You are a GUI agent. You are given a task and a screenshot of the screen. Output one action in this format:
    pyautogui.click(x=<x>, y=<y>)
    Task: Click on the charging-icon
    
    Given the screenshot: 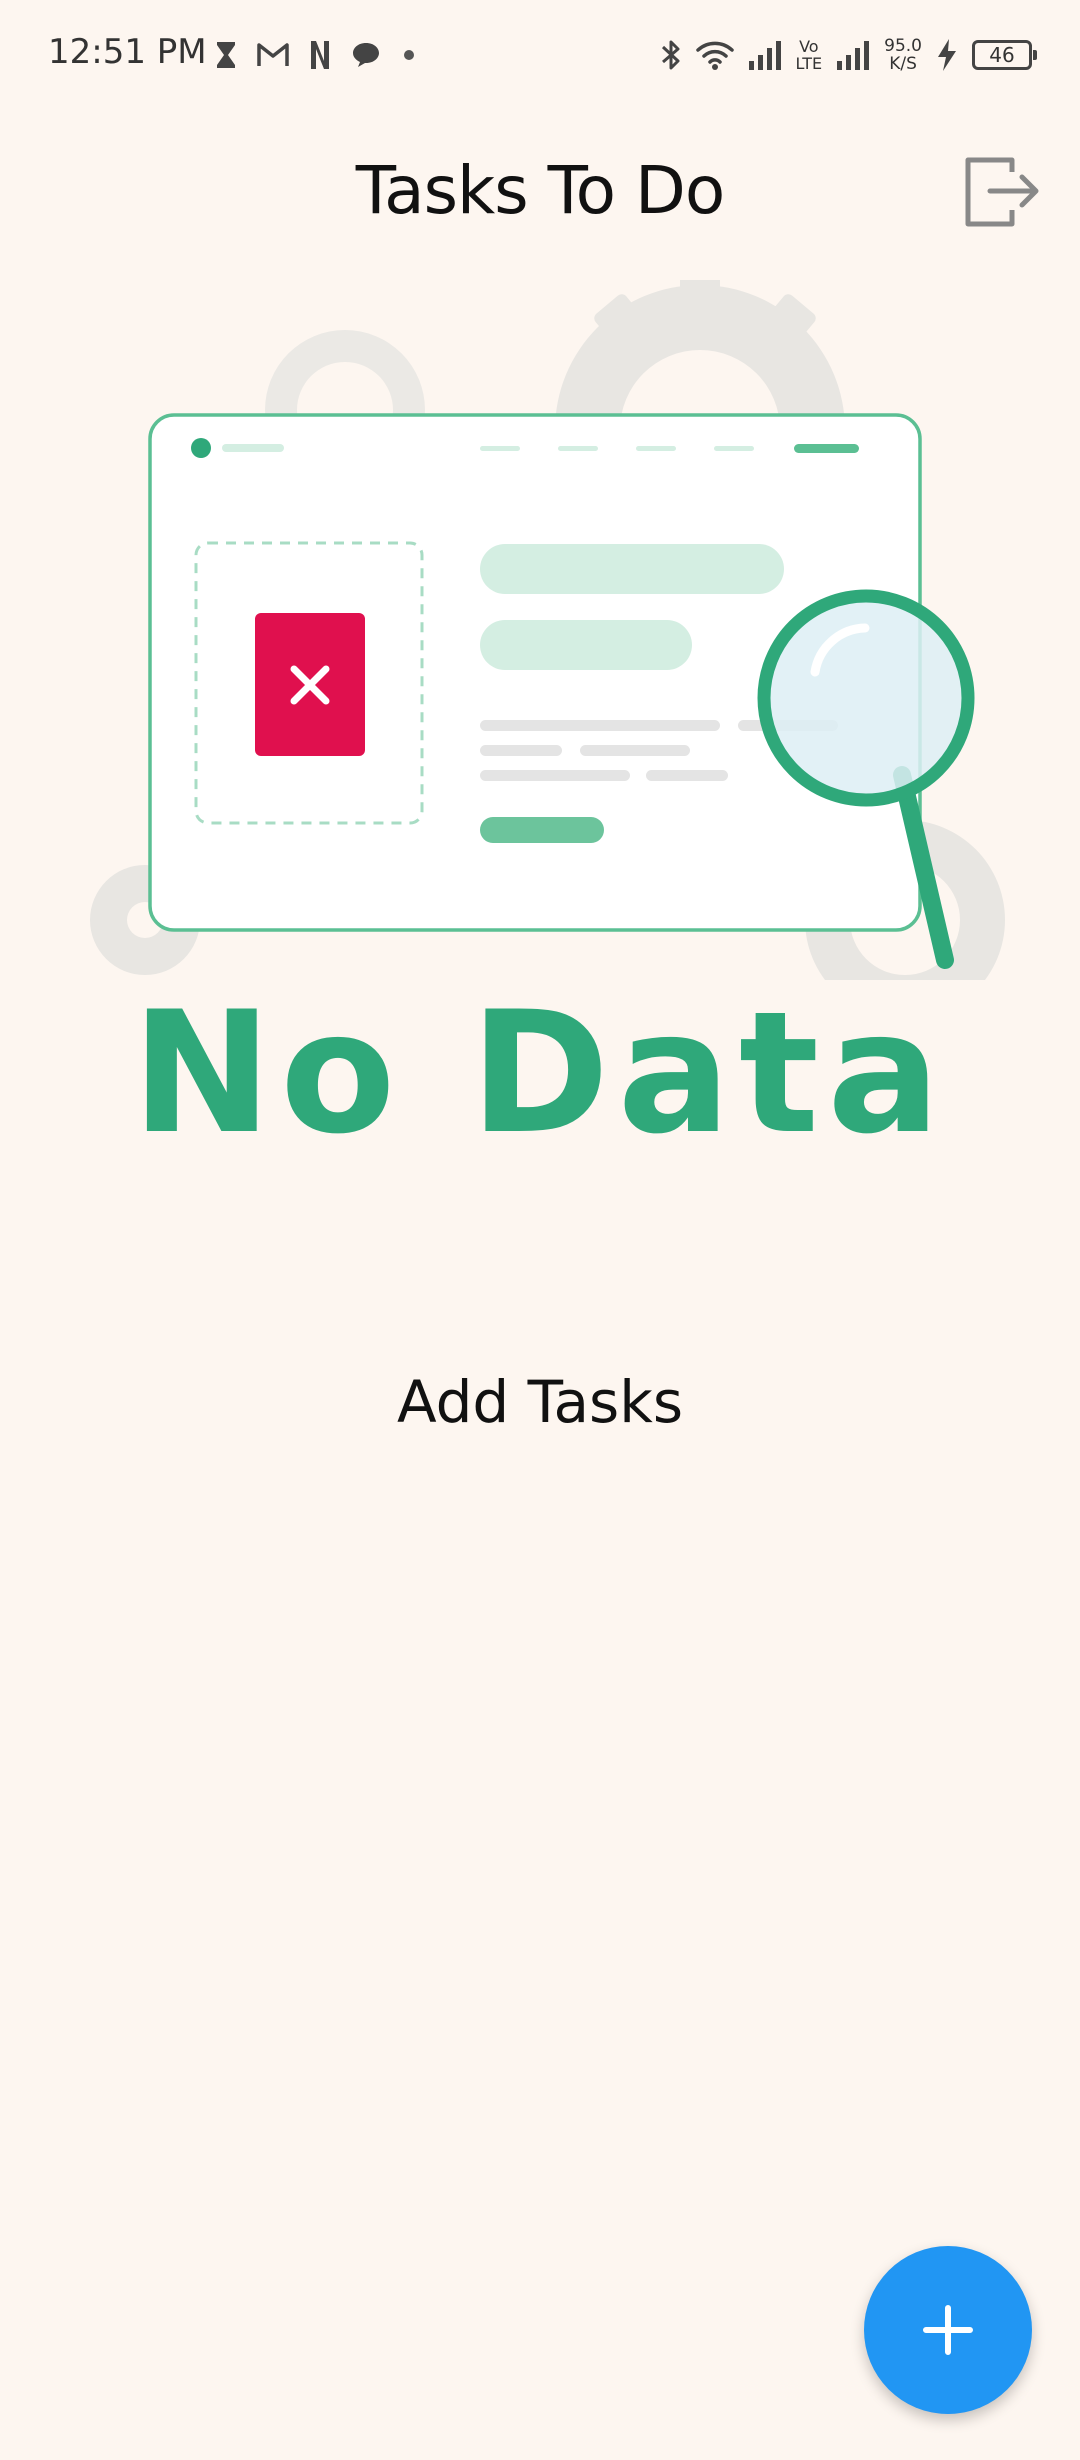 What is the action you would take?
    pyautogui.click(x=947, y=55)
    